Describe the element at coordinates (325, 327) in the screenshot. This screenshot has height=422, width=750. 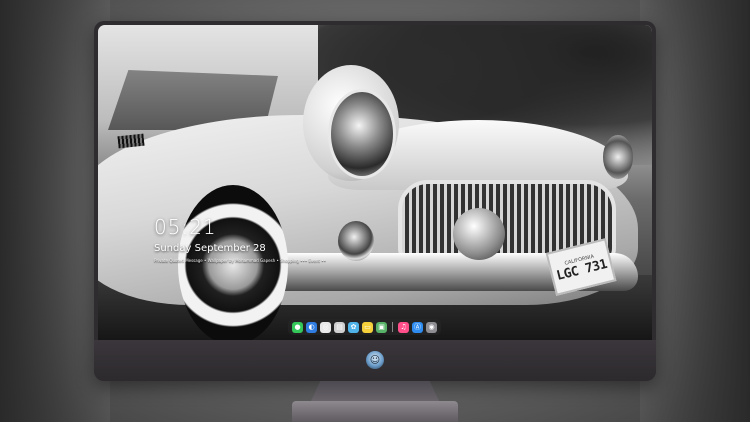
I see `safari-icon: ◎` at that location.